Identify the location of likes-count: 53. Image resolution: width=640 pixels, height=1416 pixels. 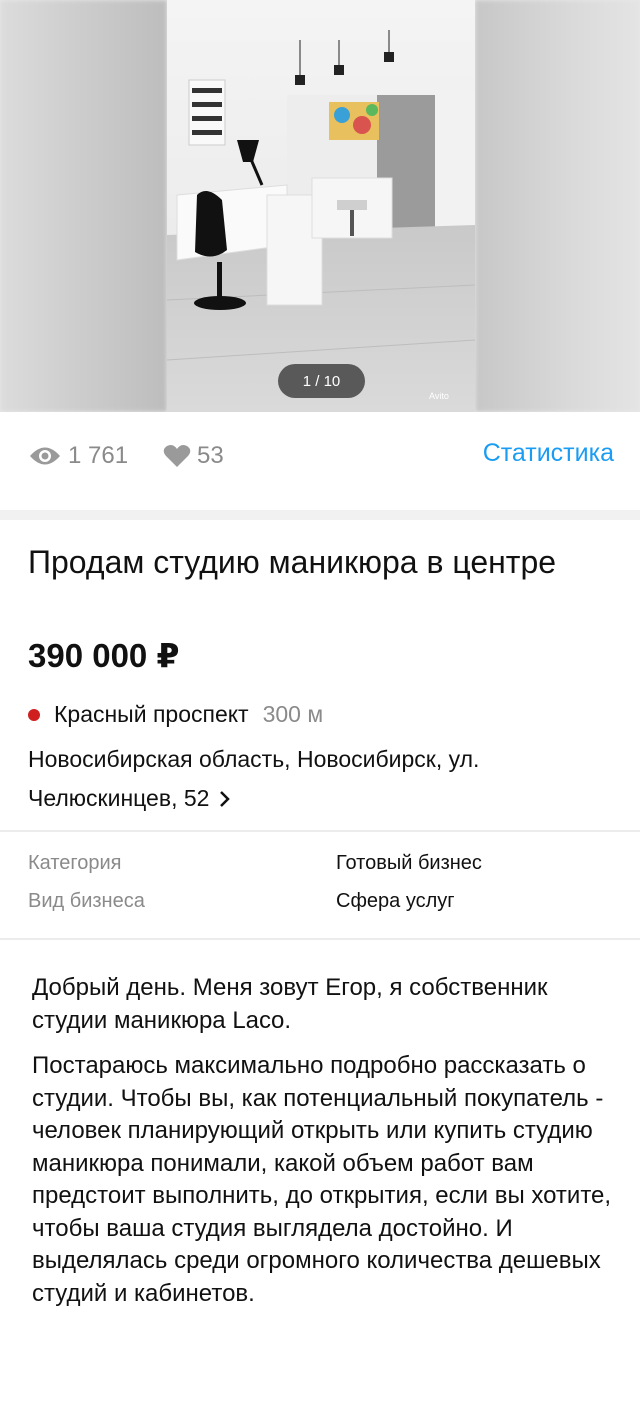
(193, 456).